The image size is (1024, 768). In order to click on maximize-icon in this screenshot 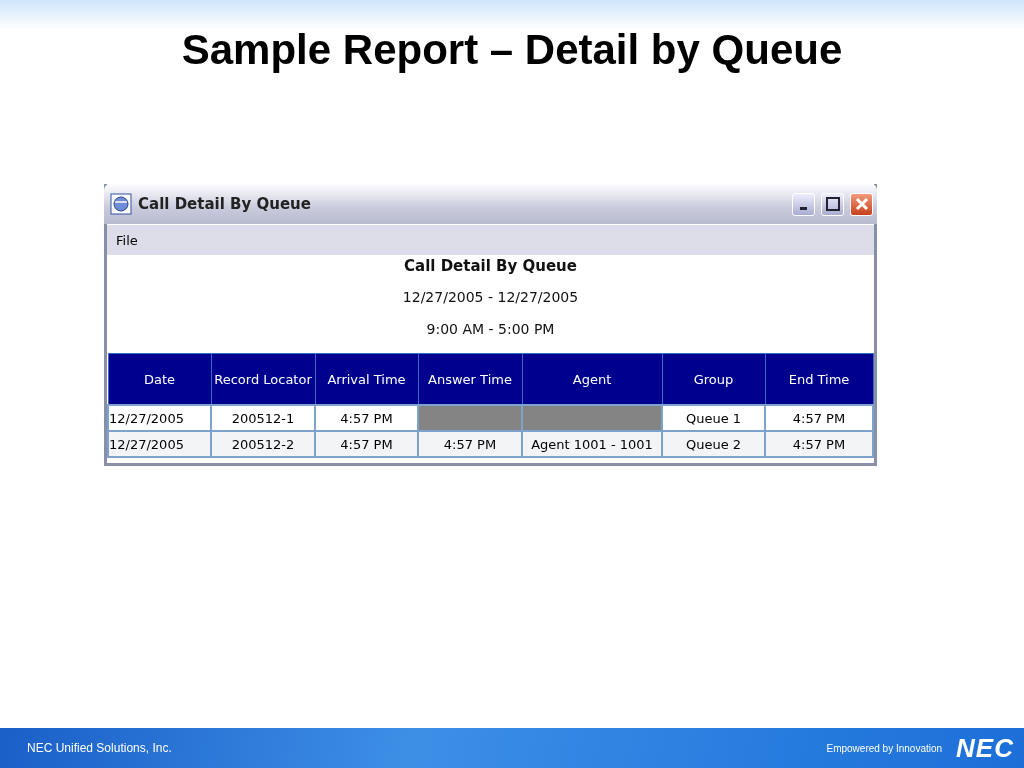, I will do `click(832, 204)`.